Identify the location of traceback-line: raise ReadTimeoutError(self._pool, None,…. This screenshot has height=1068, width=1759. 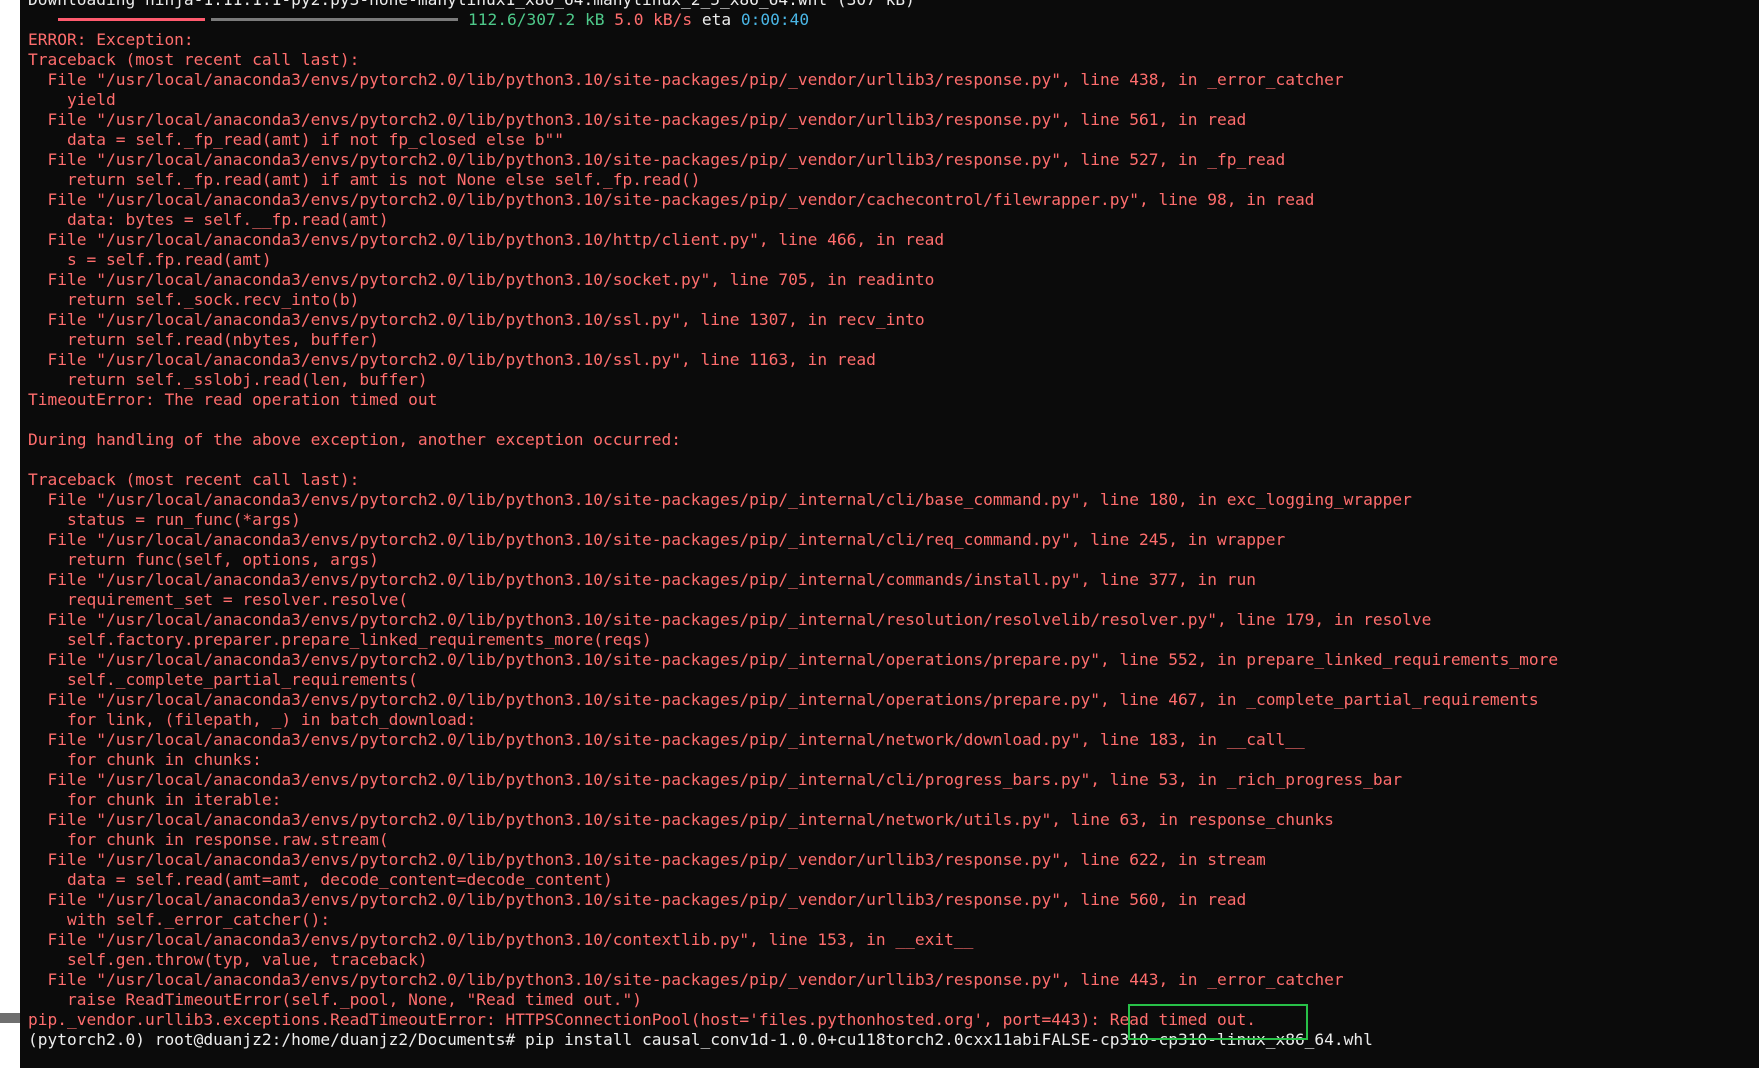
(335, 999).